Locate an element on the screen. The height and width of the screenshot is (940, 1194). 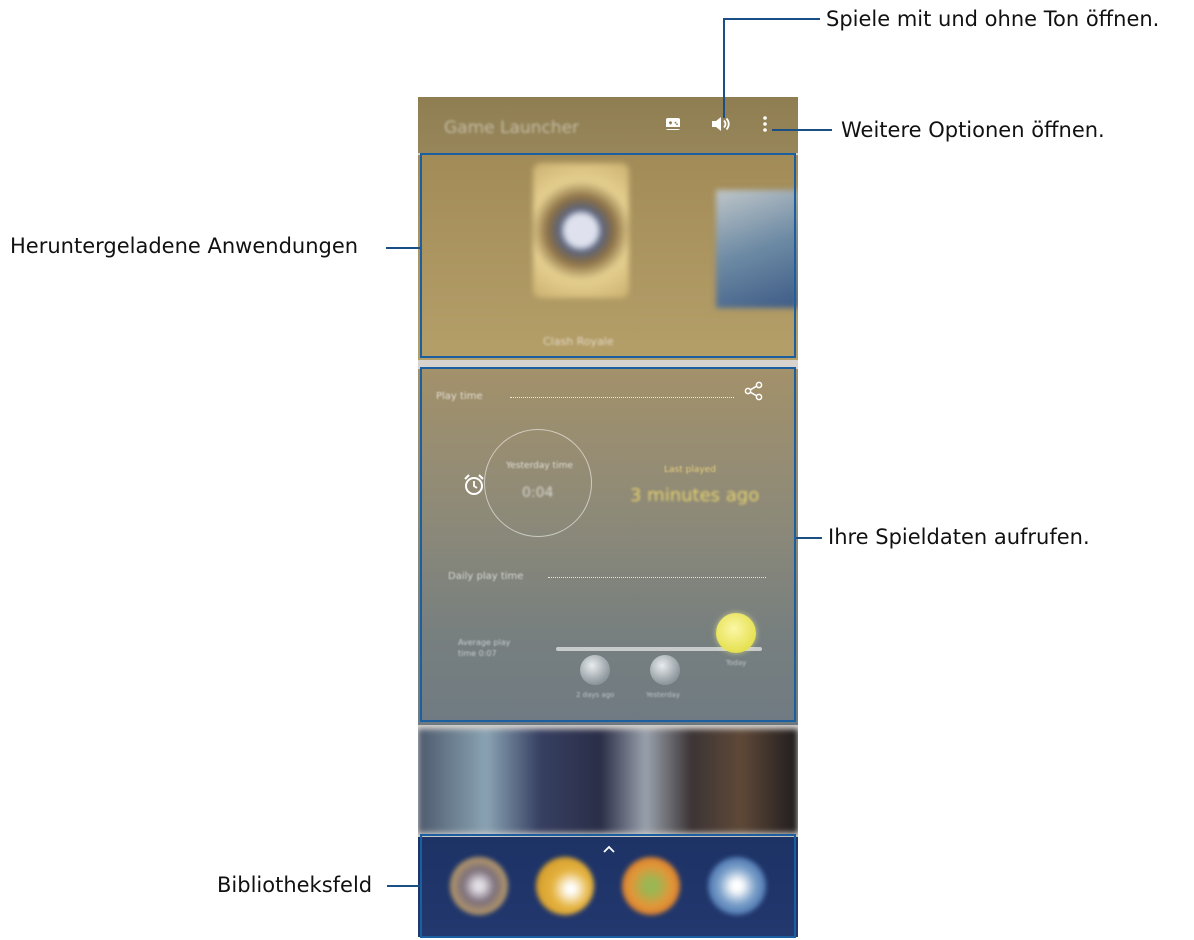
downloaded-apps-frame is located at coordinates (608, 255).